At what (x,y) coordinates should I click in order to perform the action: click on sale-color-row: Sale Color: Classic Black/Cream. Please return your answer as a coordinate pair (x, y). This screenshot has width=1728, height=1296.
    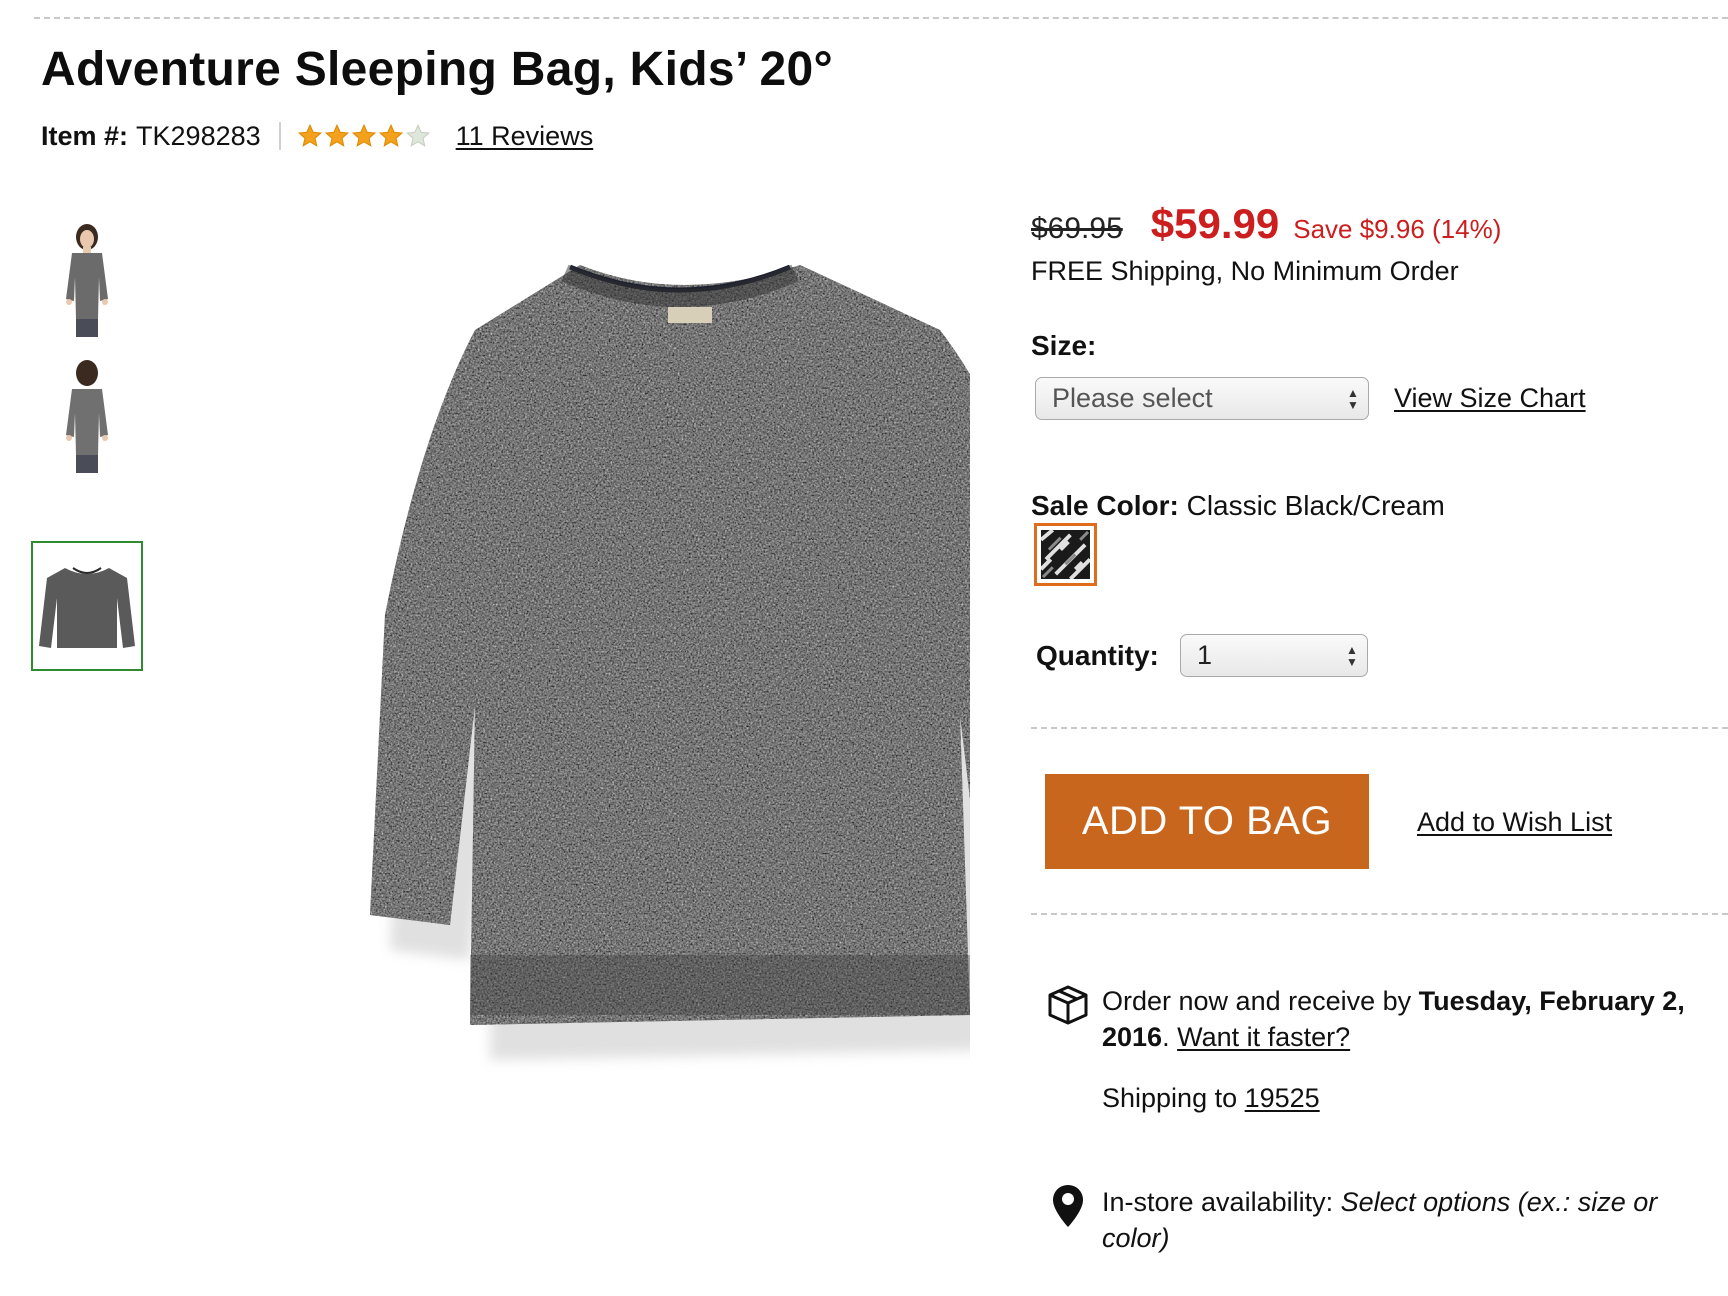
    Looking at the image, I should click on (1238, 506).